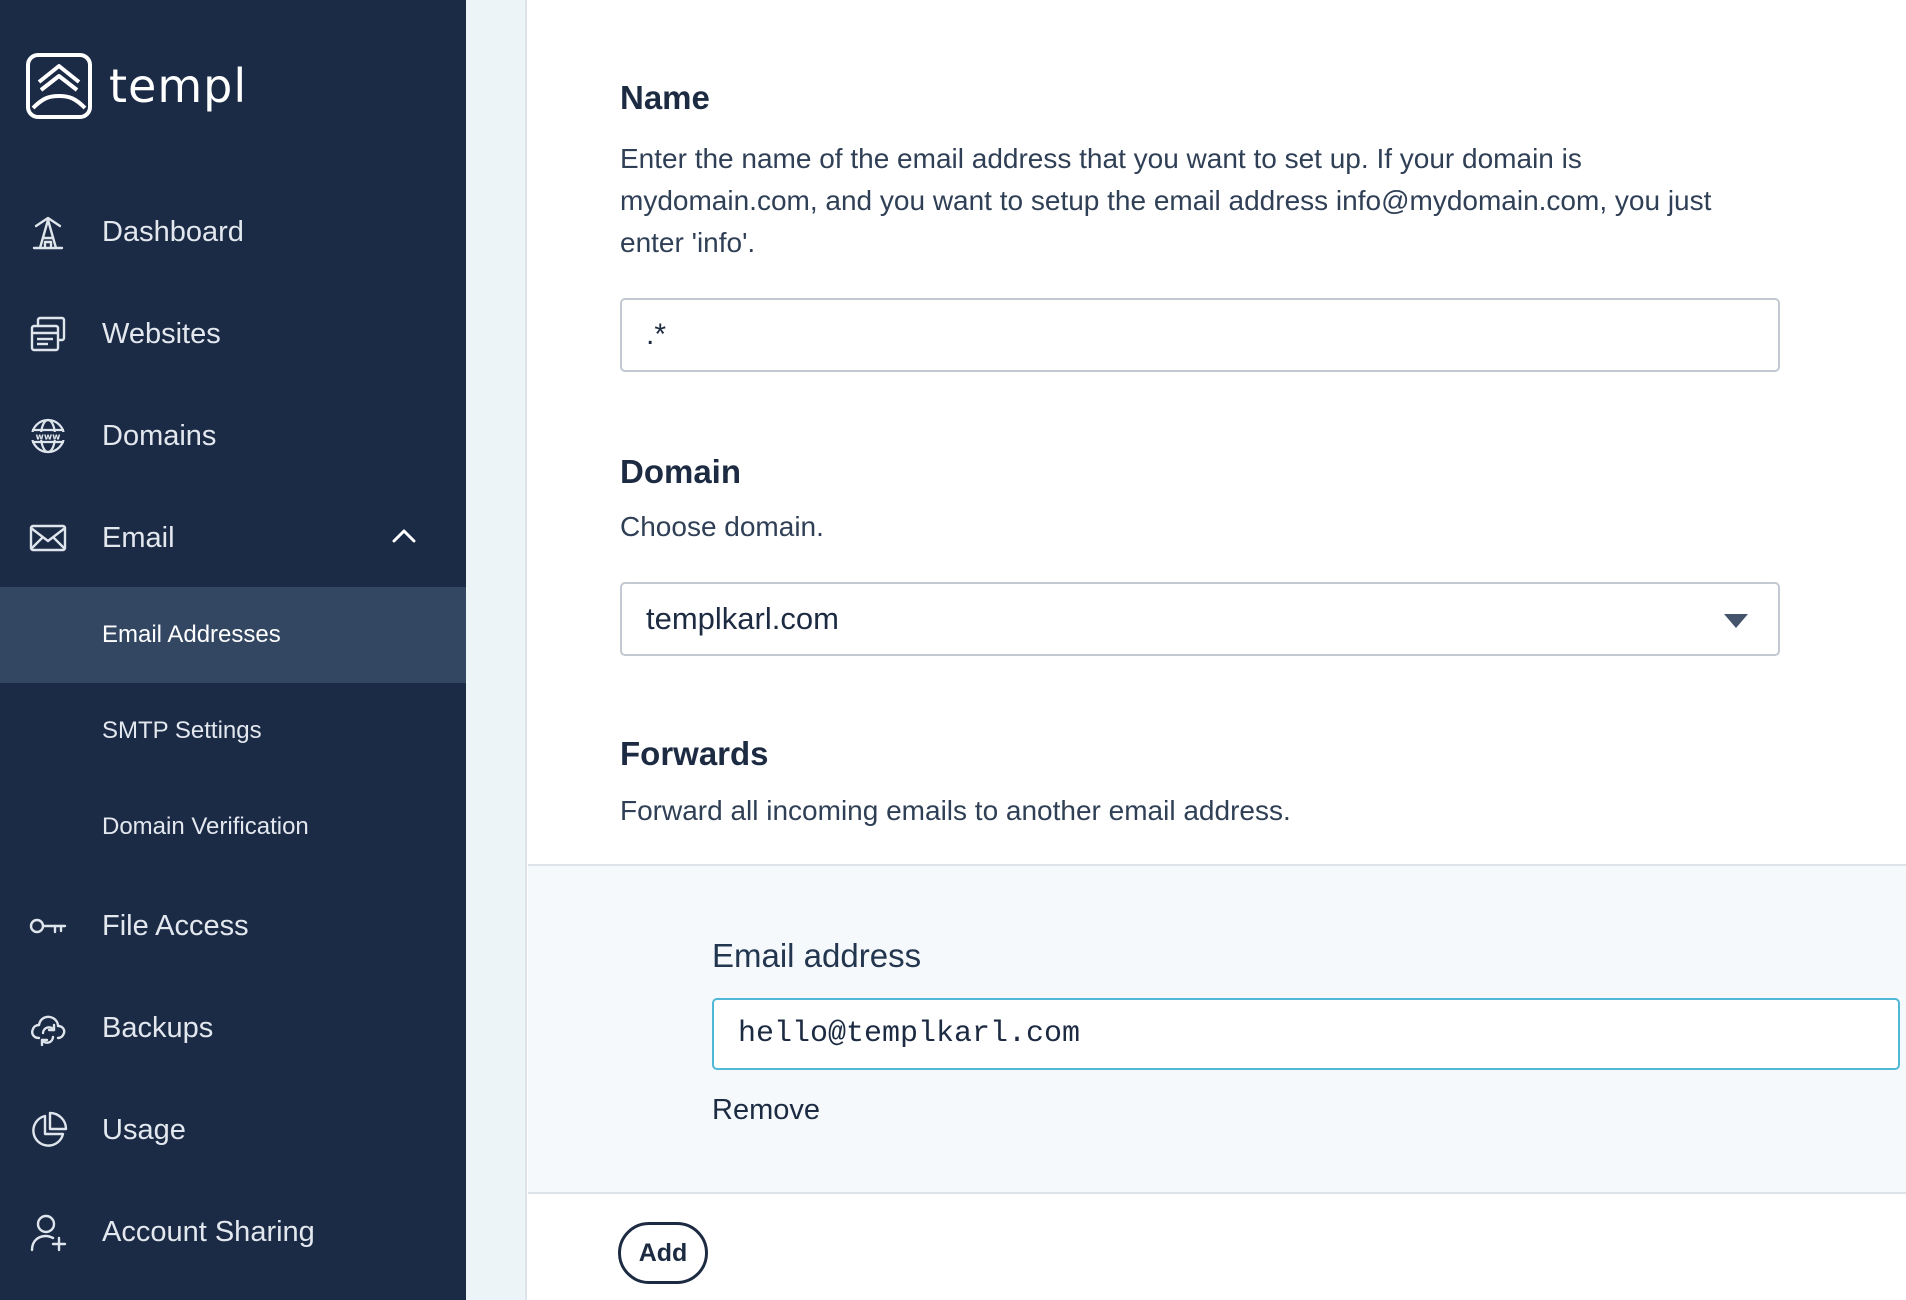 The height and width of the screenshot is (1300, 1906). Describe the element at coordinates (663, 1253) in the screenshot. I see `add-forward-button: Add` at that location.